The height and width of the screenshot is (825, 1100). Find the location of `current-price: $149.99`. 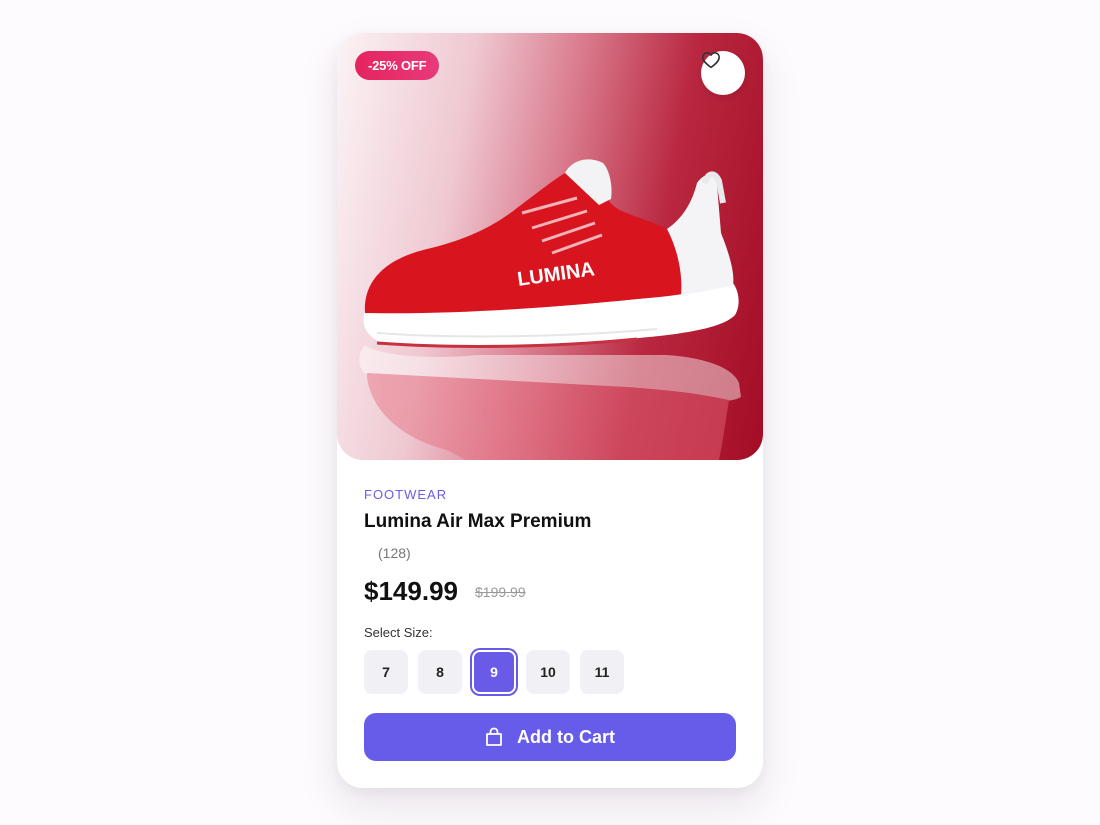

current-price: $149.99 is located at coordinates (411, 591).